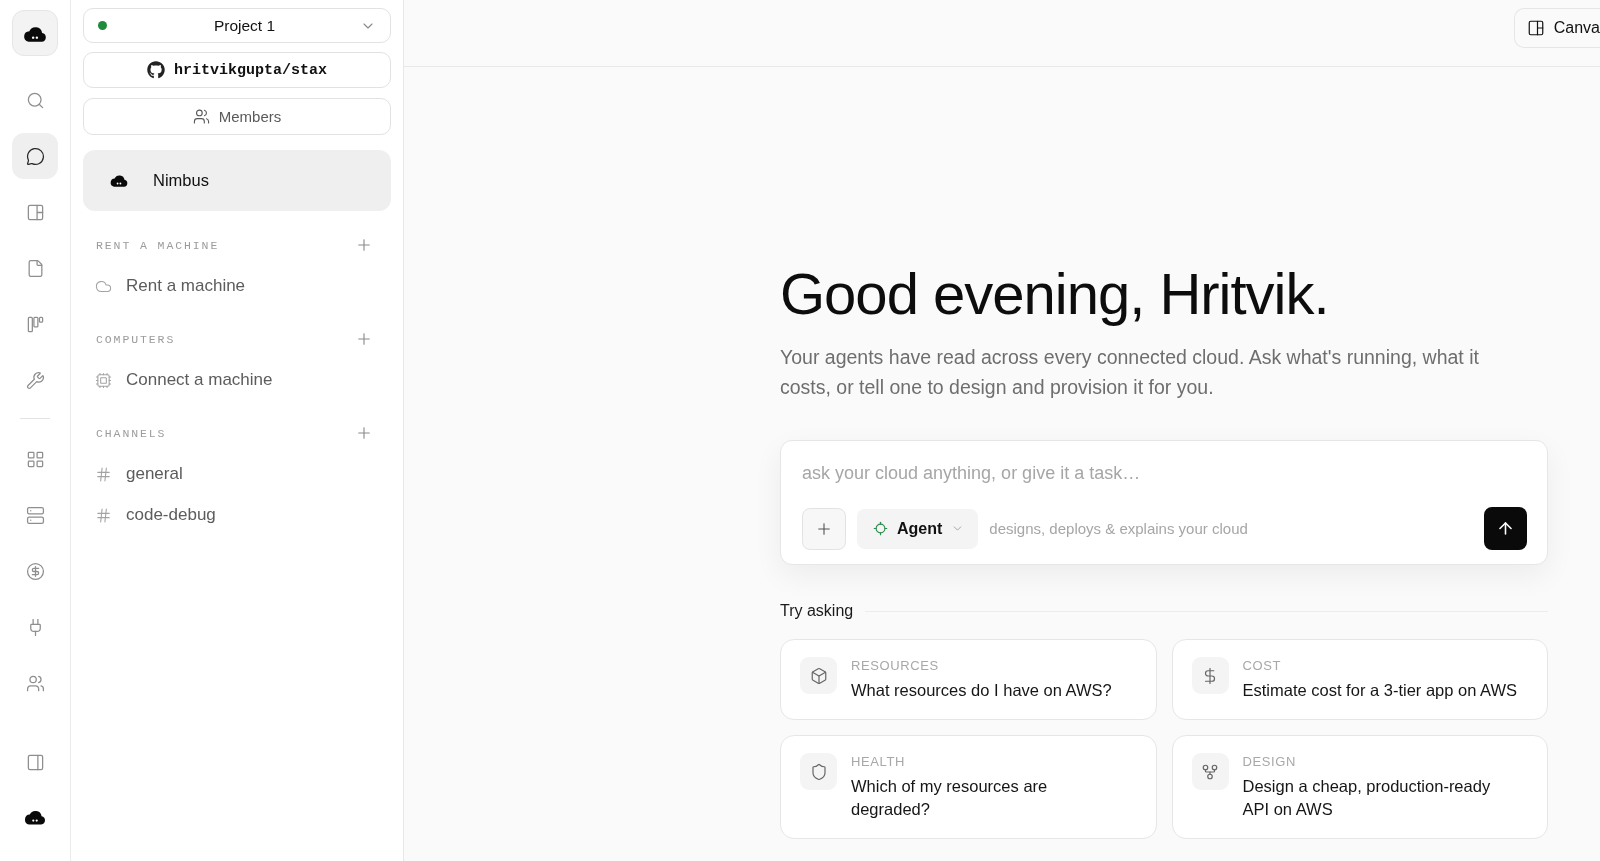 The width and height of the screenshot is (1600, 861). What do you see at coordinates (880, 528) in the screenshot?
I see `crosshair-icon` at bounding box center [880, 528].